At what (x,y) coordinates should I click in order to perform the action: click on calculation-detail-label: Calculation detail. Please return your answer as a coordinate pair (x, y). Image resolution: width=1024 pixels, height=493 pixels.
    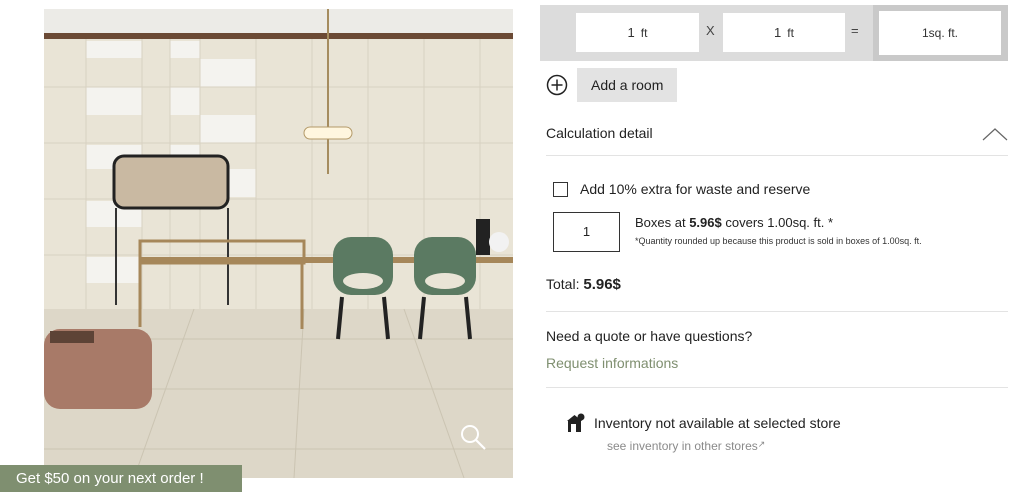
    Looking at the image, I should click on (599, 133).